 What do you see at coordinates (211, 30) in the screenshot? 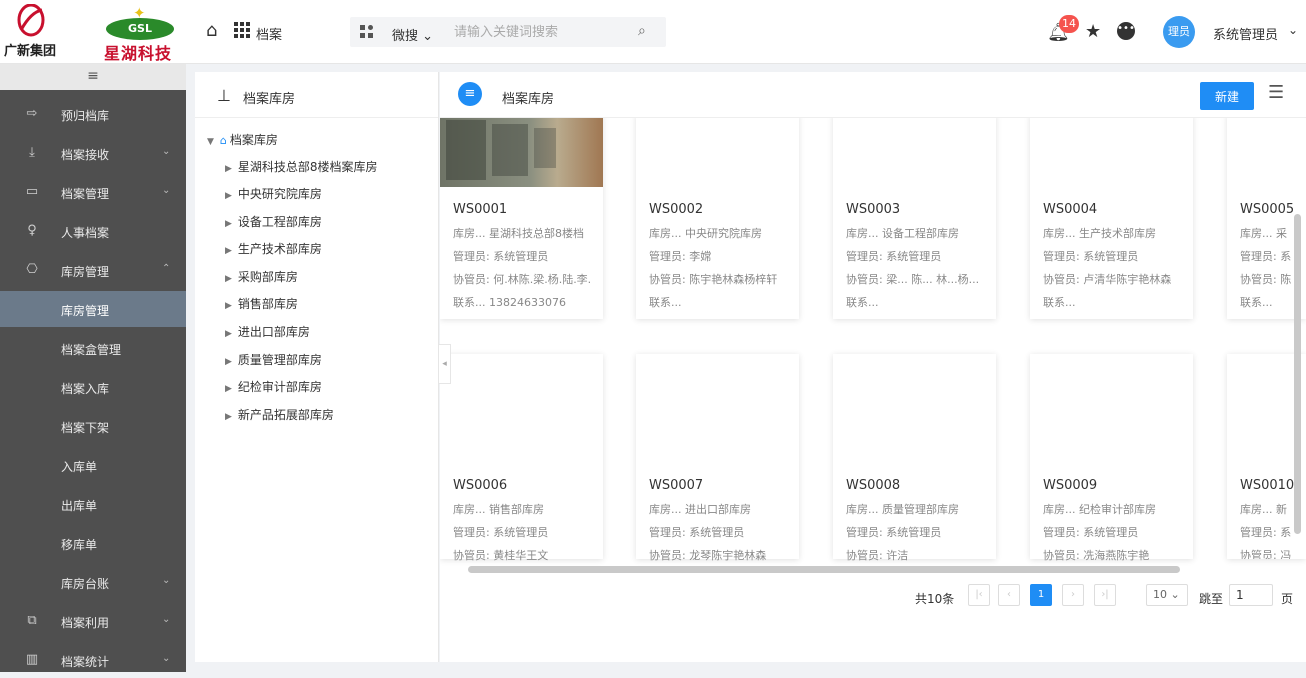
I see `home-icon: ⌂` at bounding box center [211, 30].